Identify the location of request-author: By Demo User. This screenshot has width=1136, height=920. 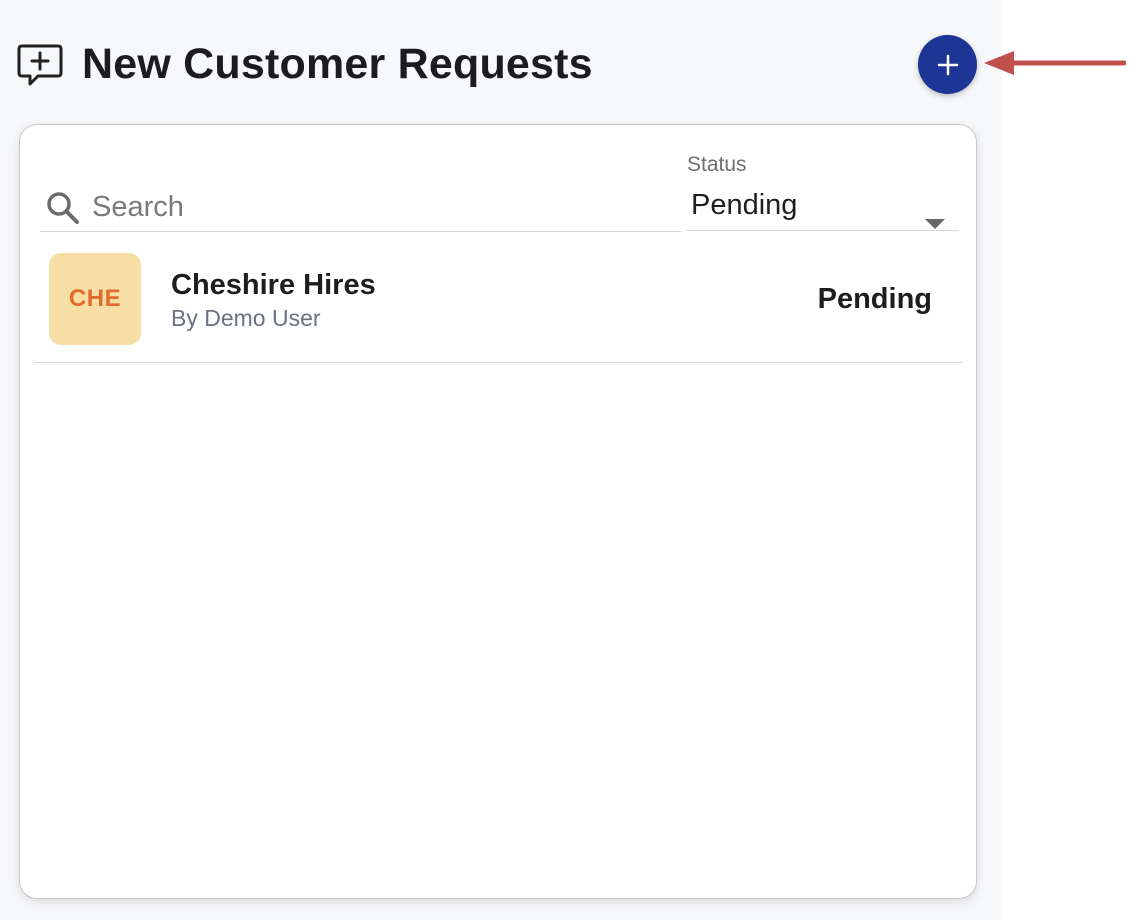
(246, 318).